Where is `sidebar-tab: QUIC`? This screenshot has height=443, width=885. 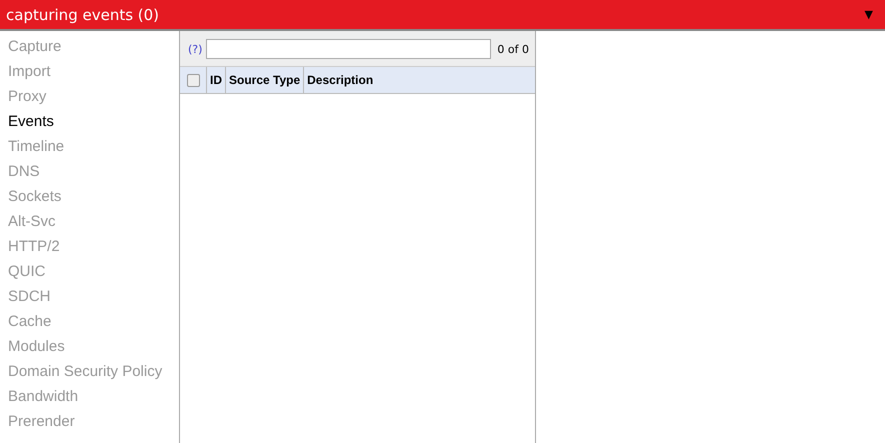
sidebar-tab: QUIC is located at coordinates (93, 271).